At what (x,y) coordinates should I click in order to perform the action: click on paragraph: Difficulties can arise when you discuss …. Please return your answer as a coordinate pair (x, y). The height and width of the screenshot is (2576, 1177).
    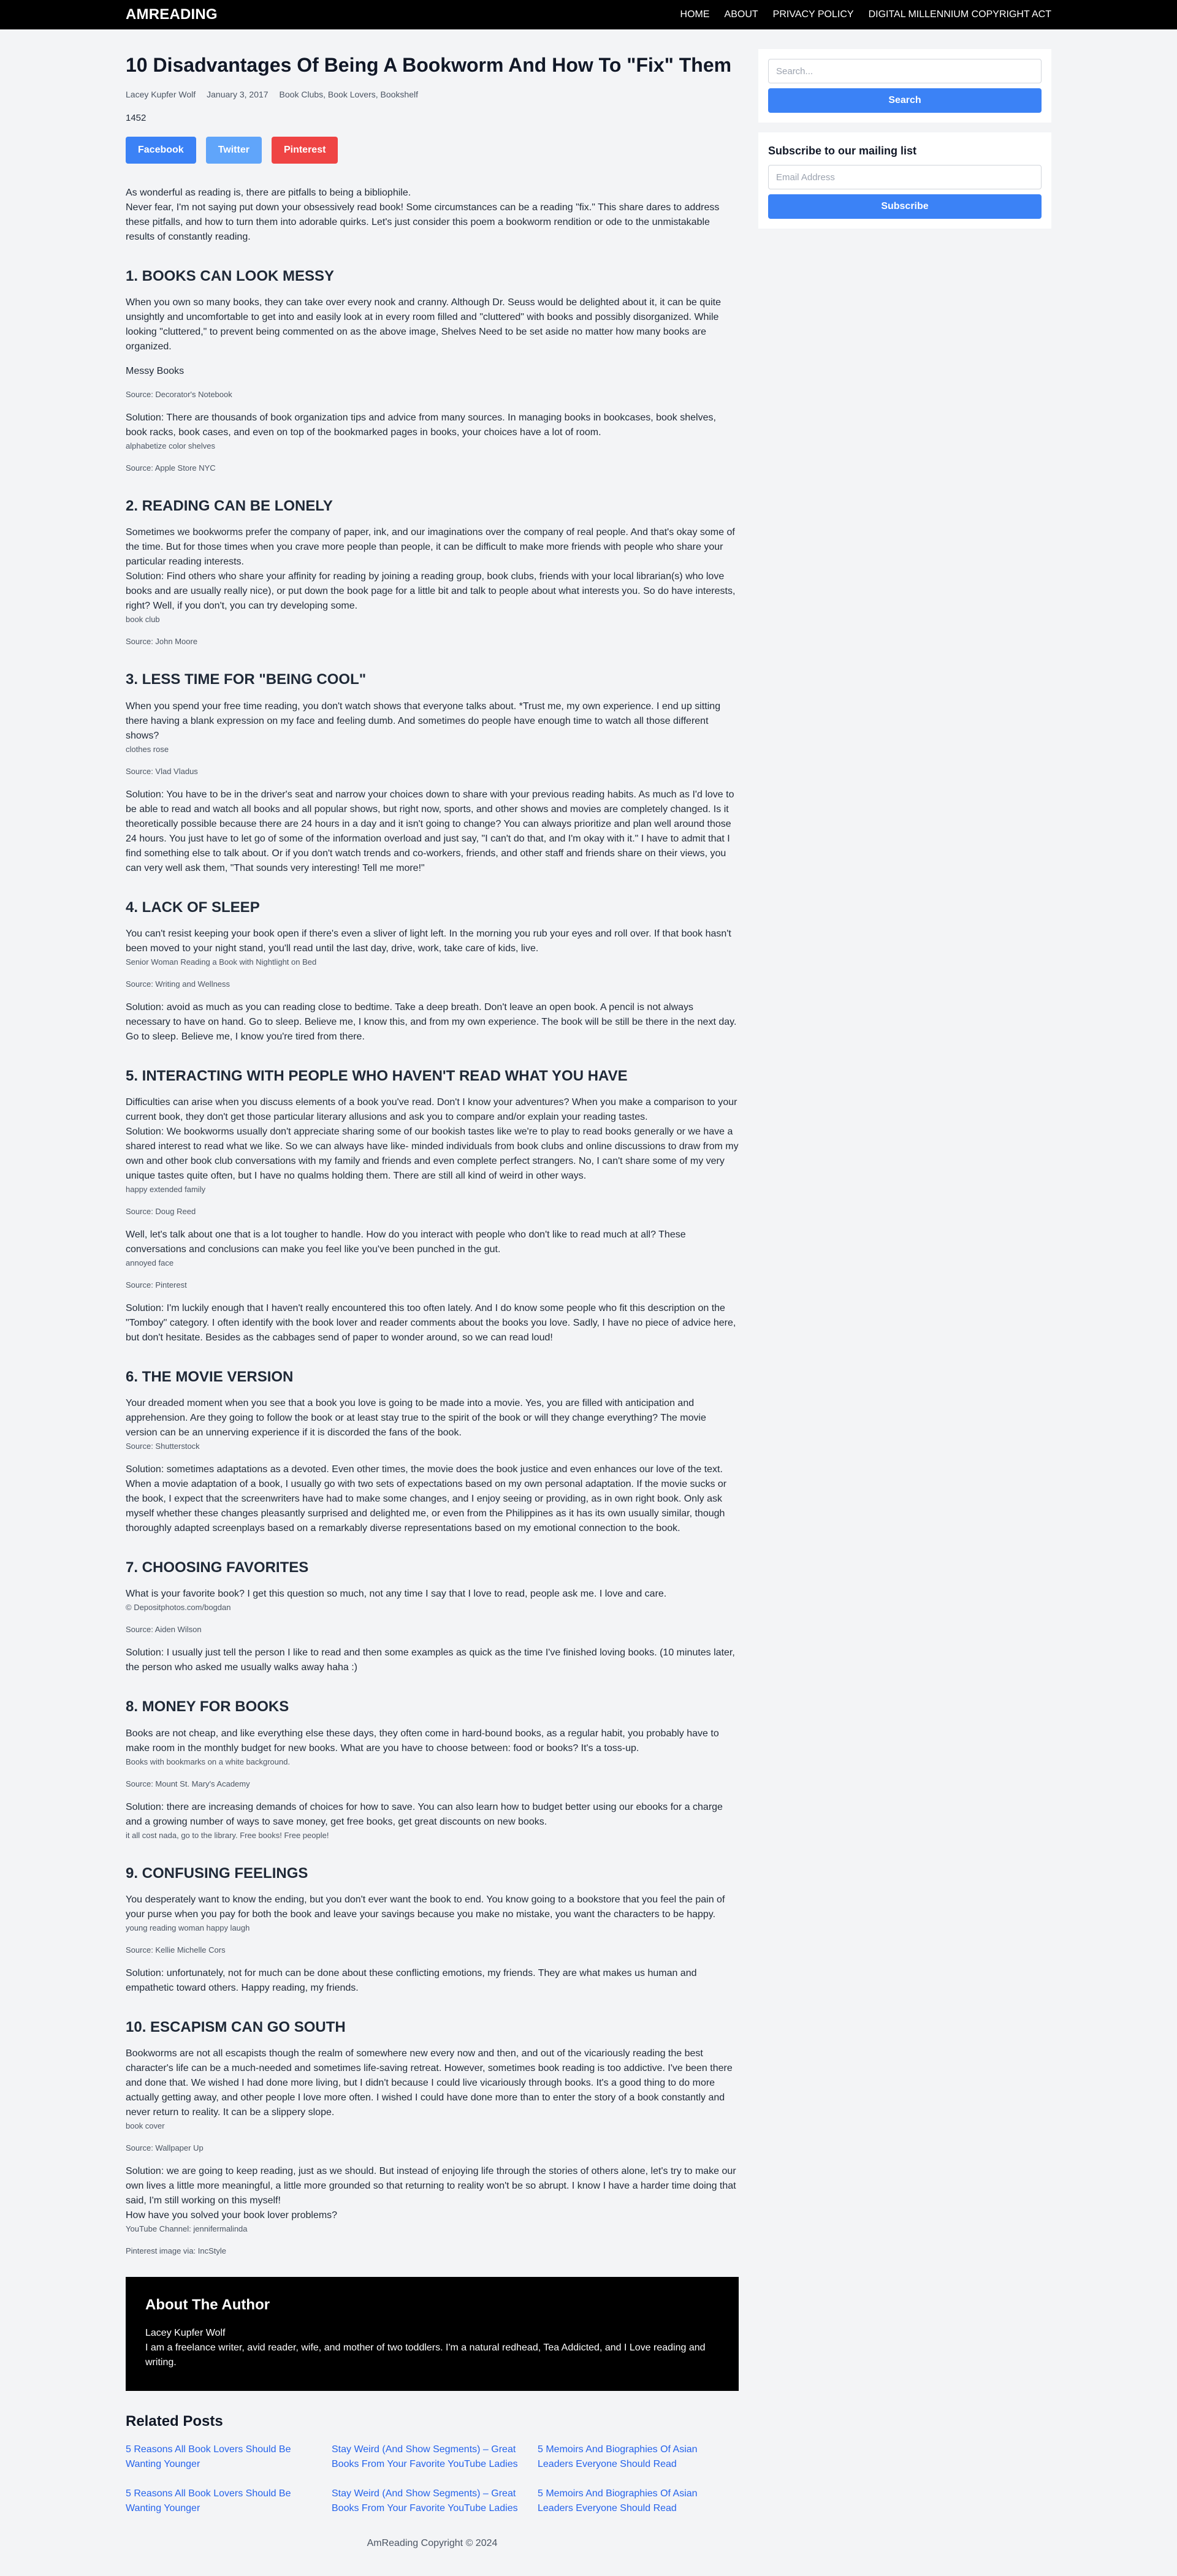
    Looking at the image, I should click on (431, 1109).